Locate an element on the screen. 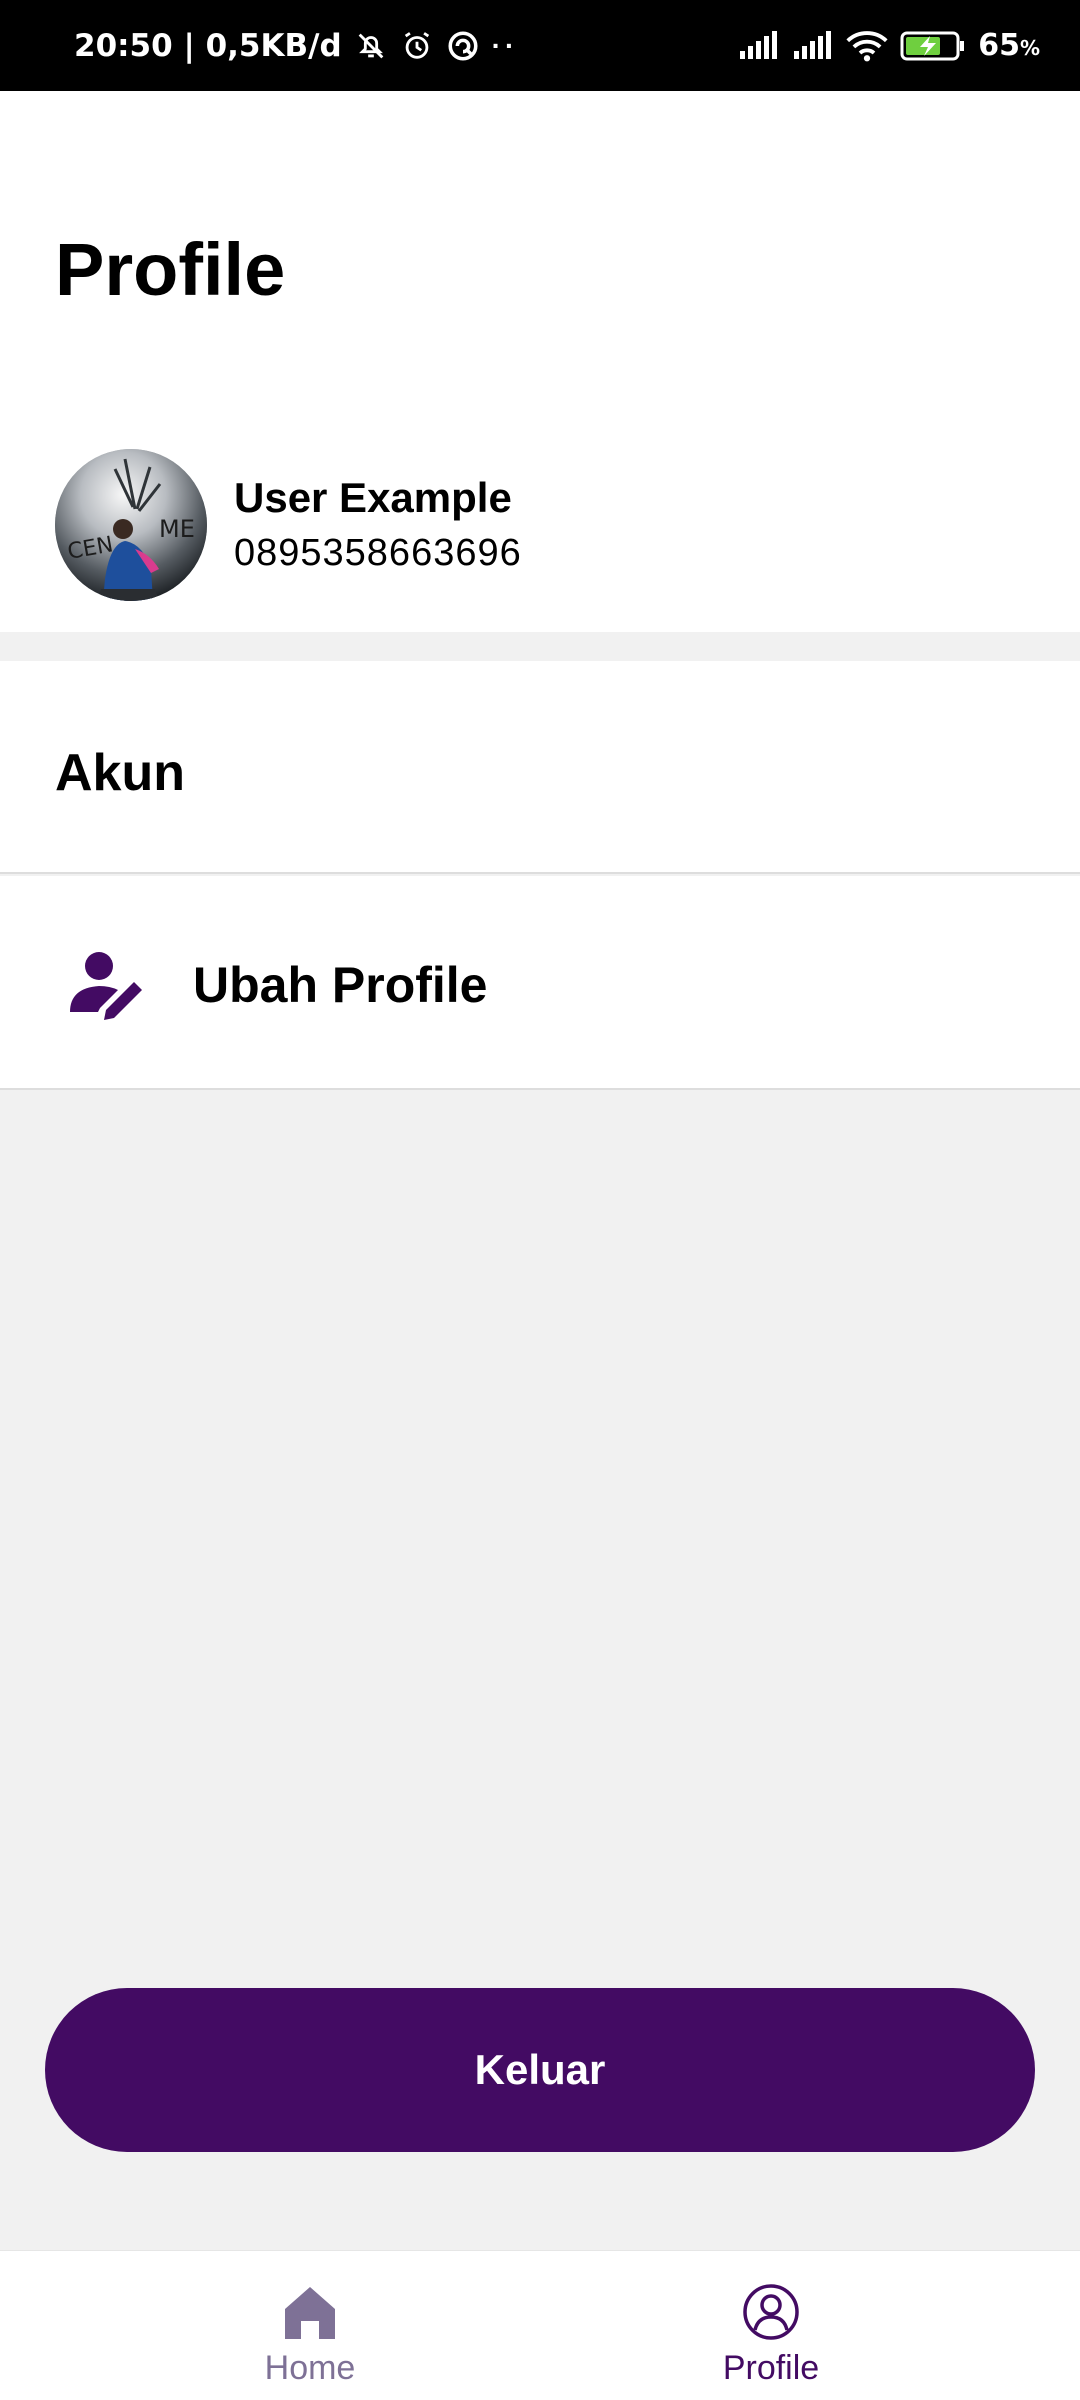 The width and height of the screenshot is (1080, 2400). battery-level: 65% is located at coordinates (1009, 45).